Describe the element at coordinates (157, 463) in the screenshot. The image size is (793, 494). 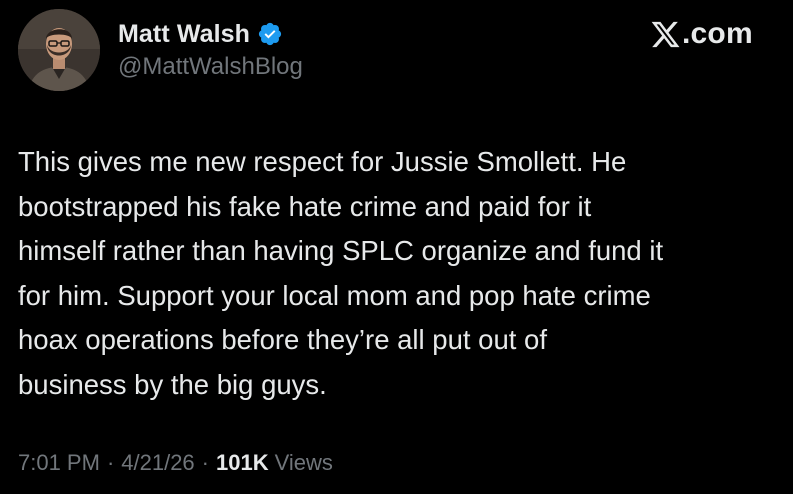
I see `tweet-date: 4/21/26` at that location.